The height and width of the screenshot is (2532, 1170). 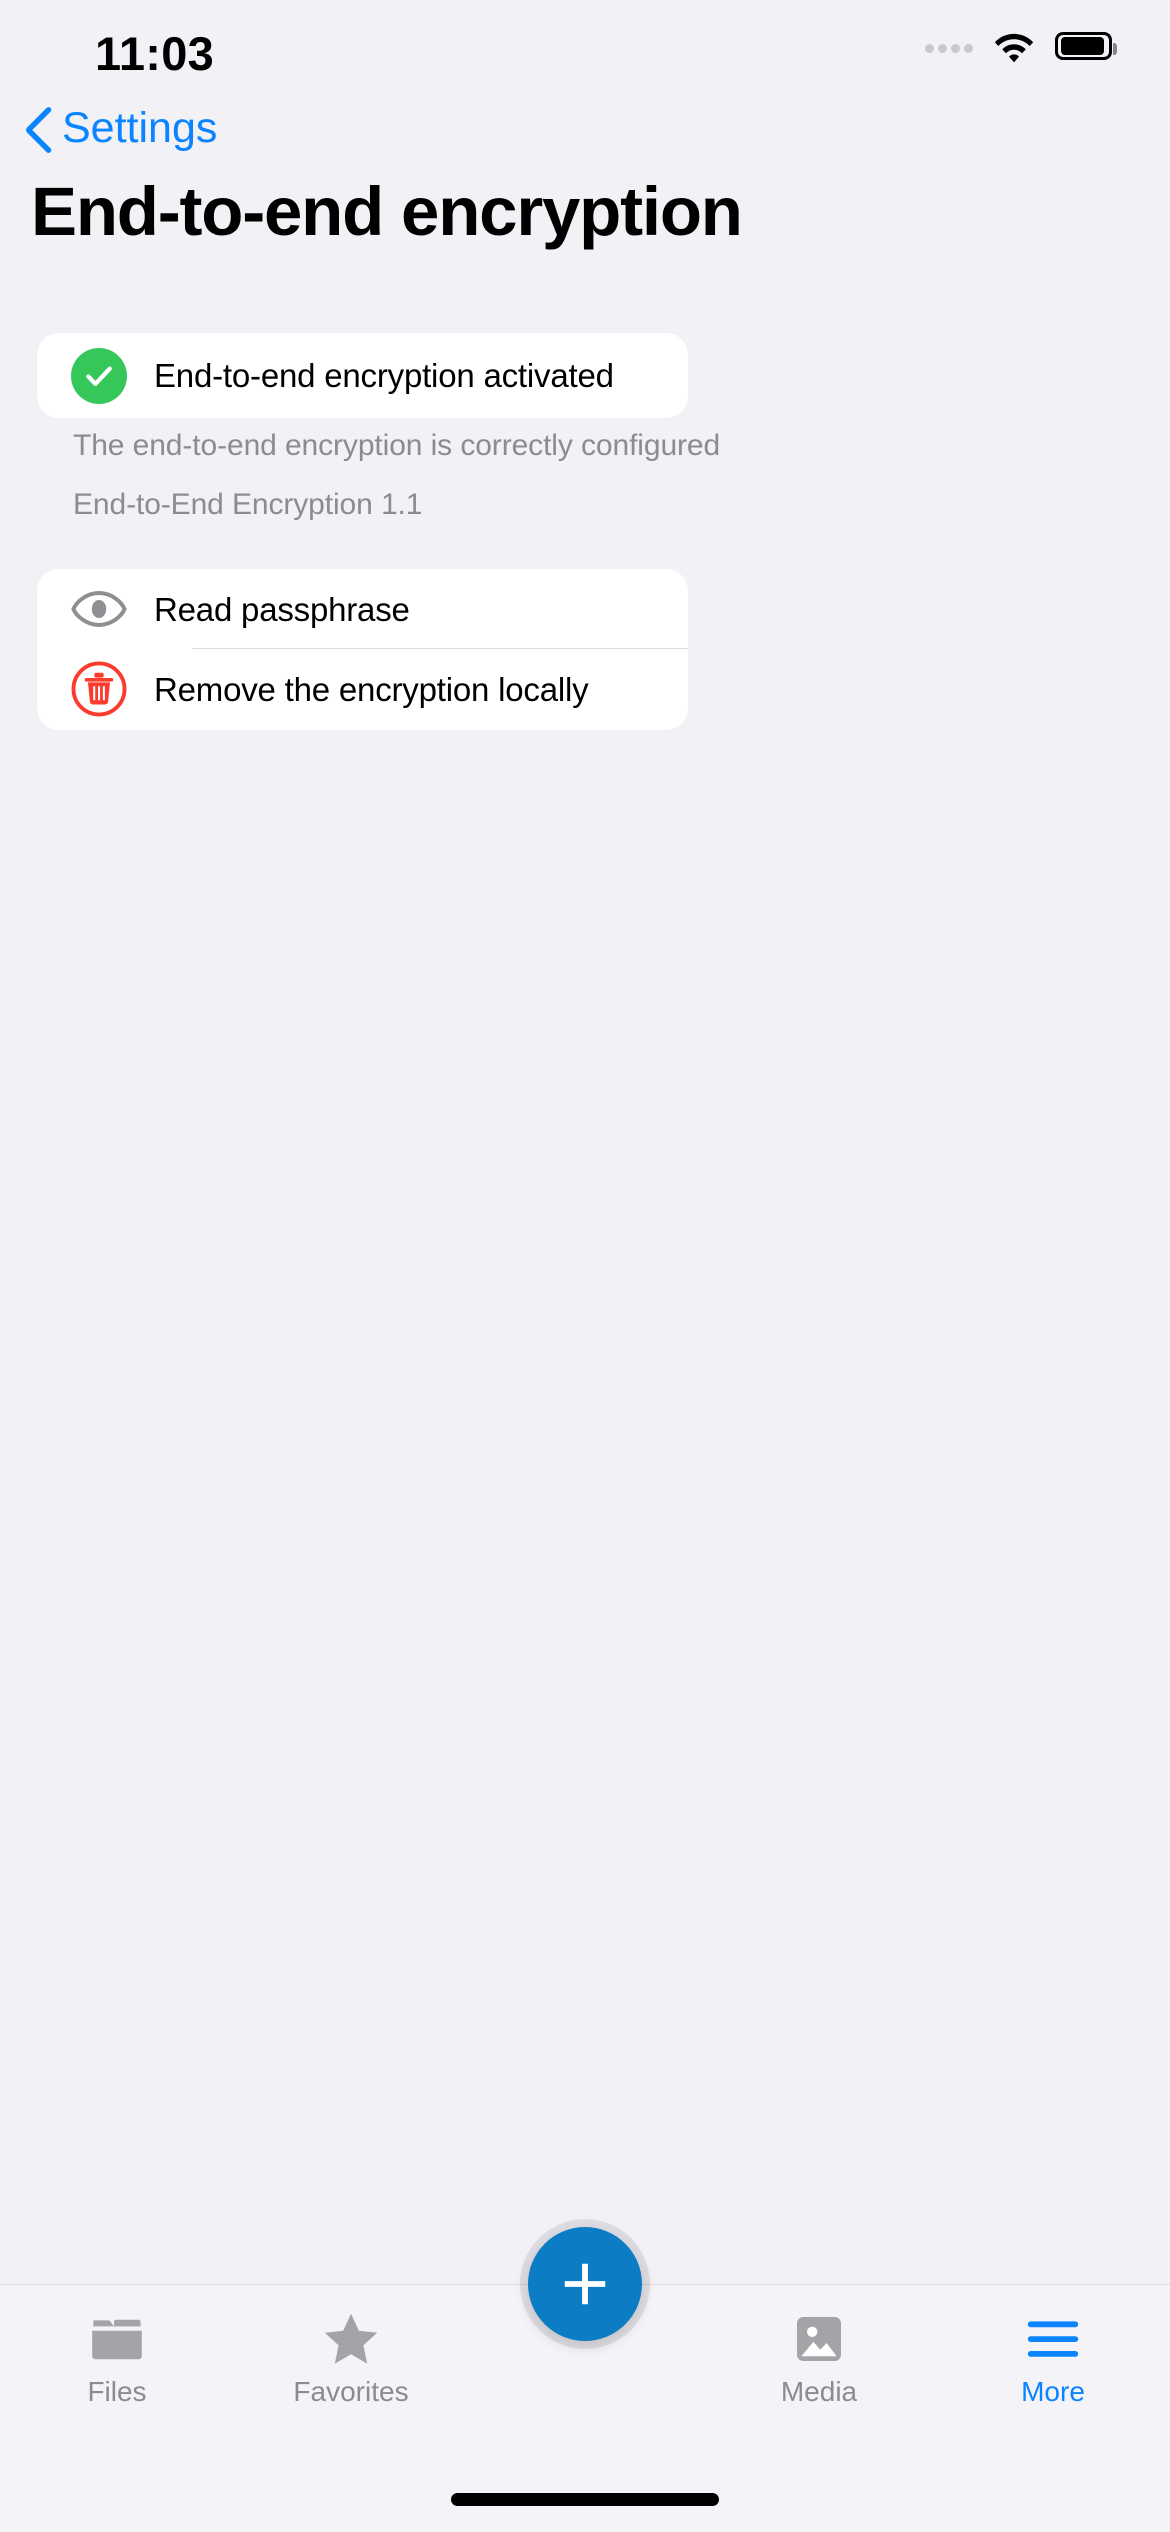 I want to click on read-passphrase-row: Read passphrase, so click(x=362, y=609).